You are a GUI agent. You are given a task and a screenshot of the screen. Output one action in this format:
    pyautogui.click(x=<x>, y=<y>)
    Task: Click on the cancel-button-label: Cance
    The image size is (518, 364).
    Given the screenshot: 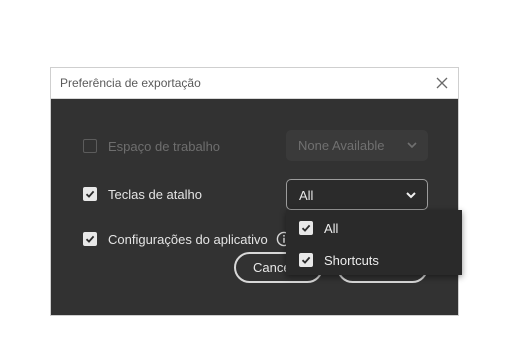 What is the action you would take?
    pyautogui.click(x=272, y=267)
    